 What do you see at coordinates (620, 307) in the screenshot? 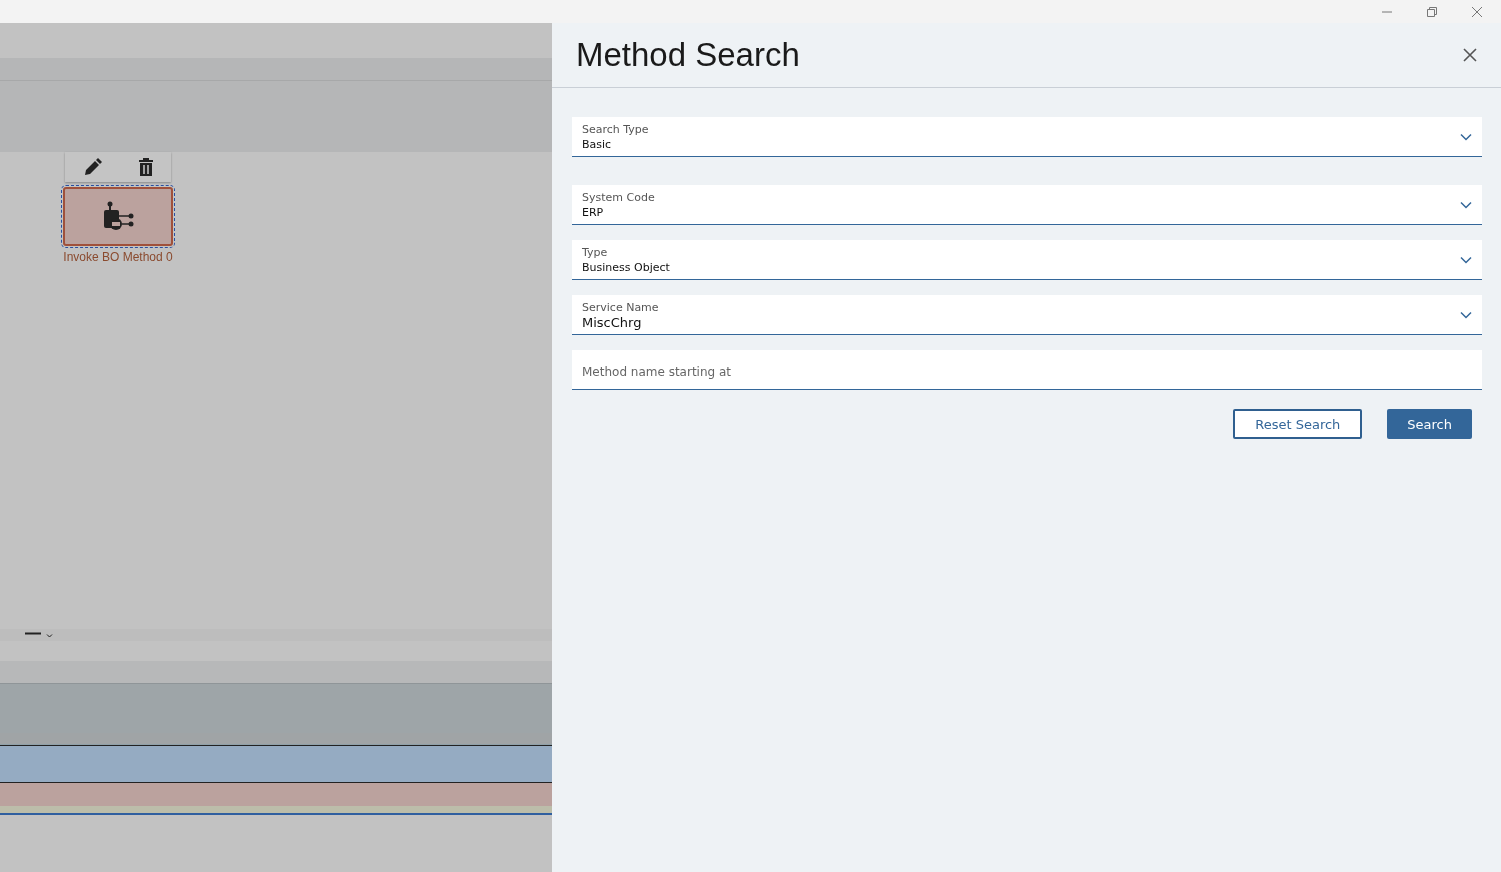
I see `field-label: Service Name` at bounding box center [620, 307].